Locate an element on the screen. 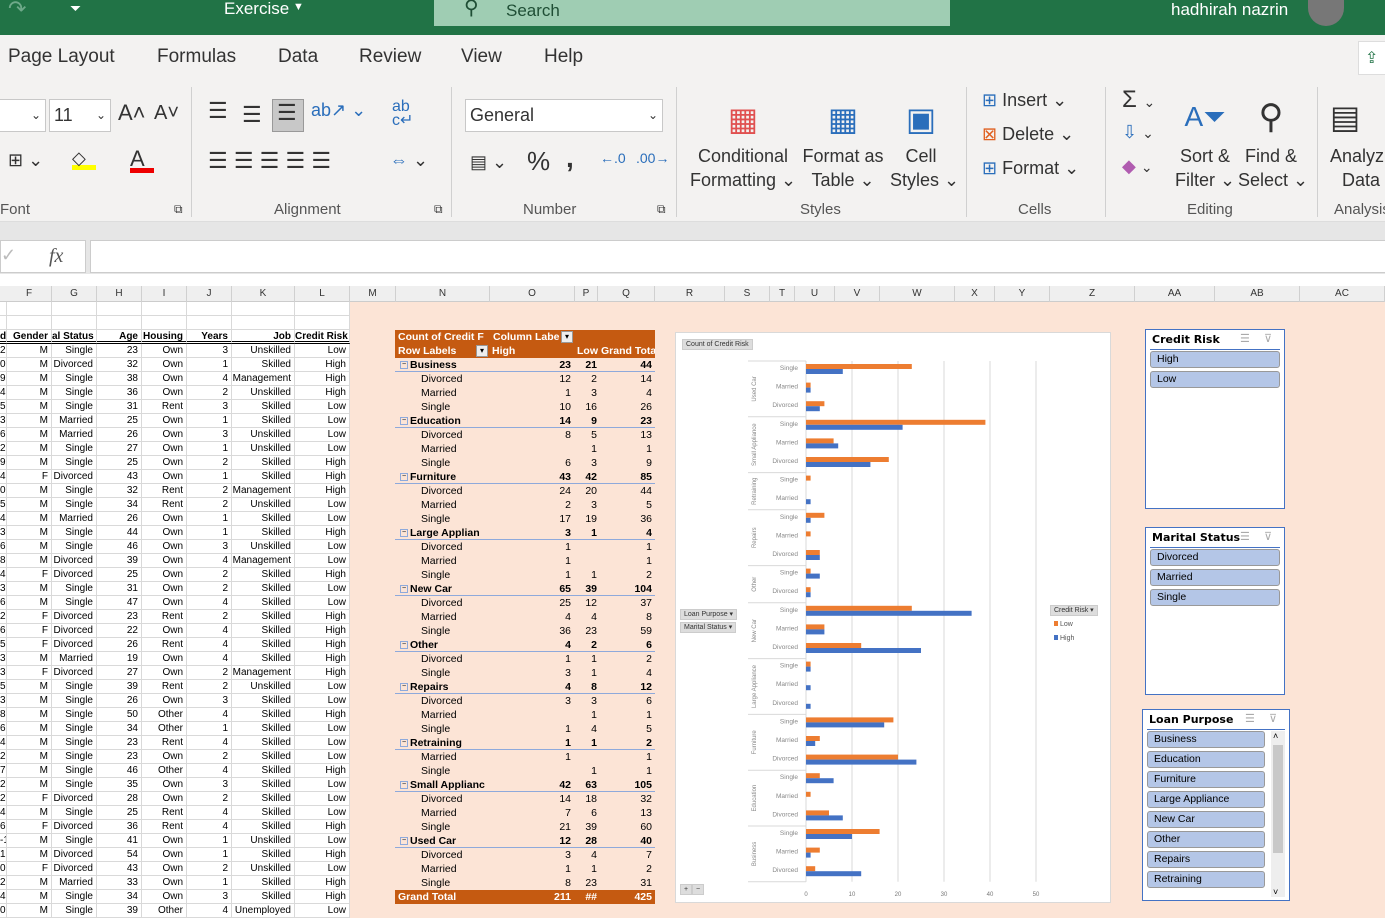  pivot-sub-row: Single 1 1 2 is located at coordinates (525, 575).